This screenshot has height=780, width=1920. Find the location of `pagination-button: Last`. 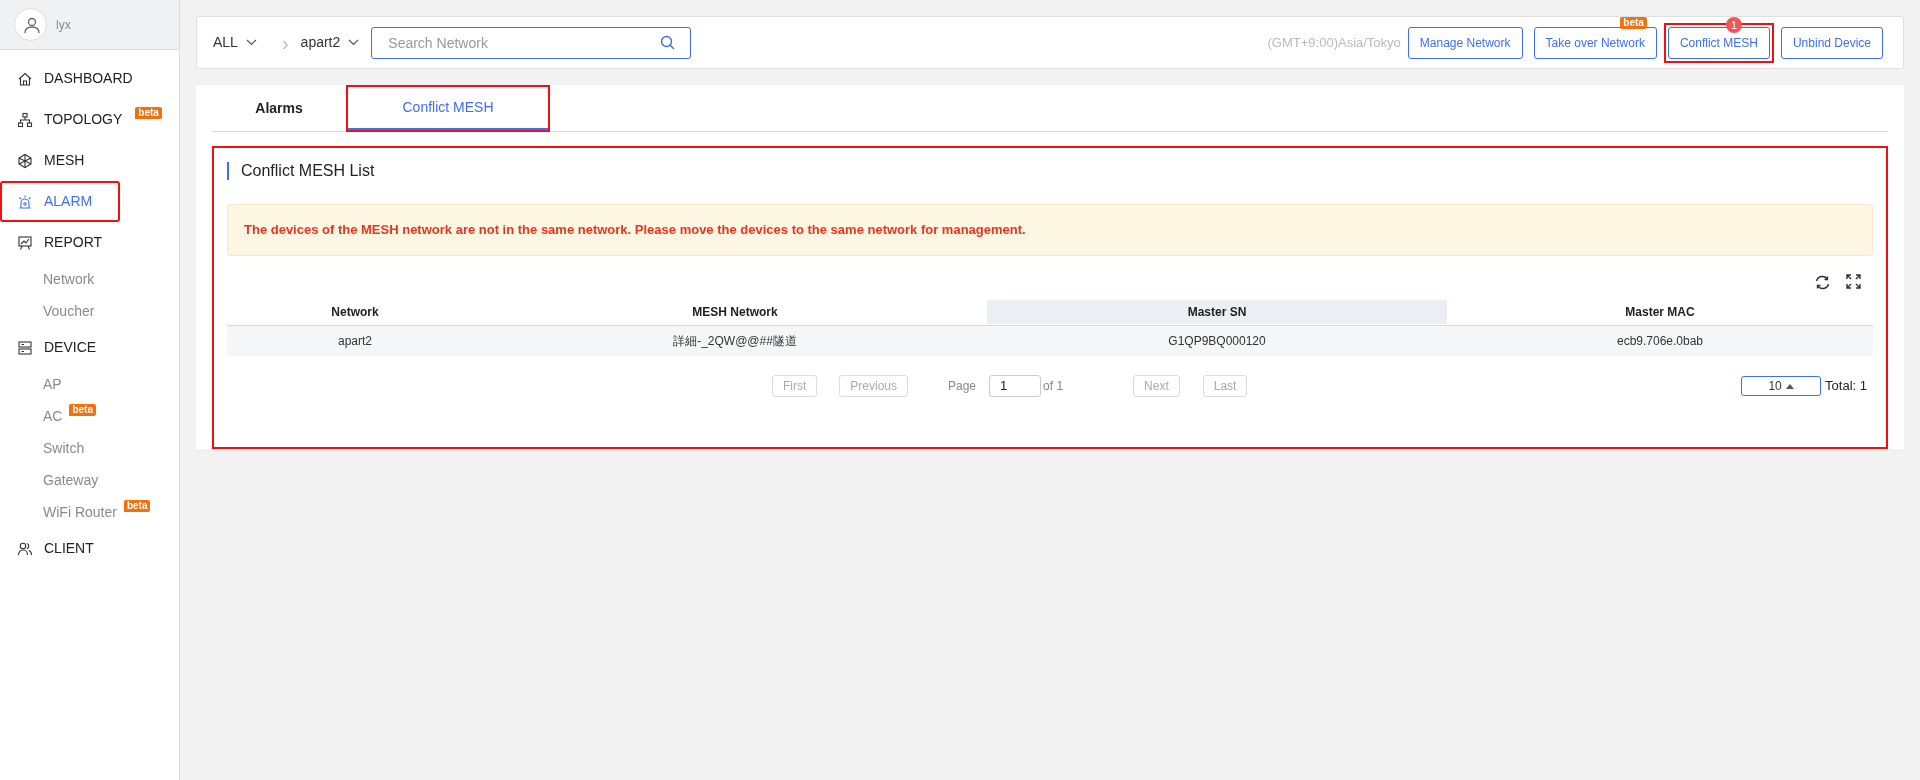

pagination-button: Last is located at coordinates (1225, 386).